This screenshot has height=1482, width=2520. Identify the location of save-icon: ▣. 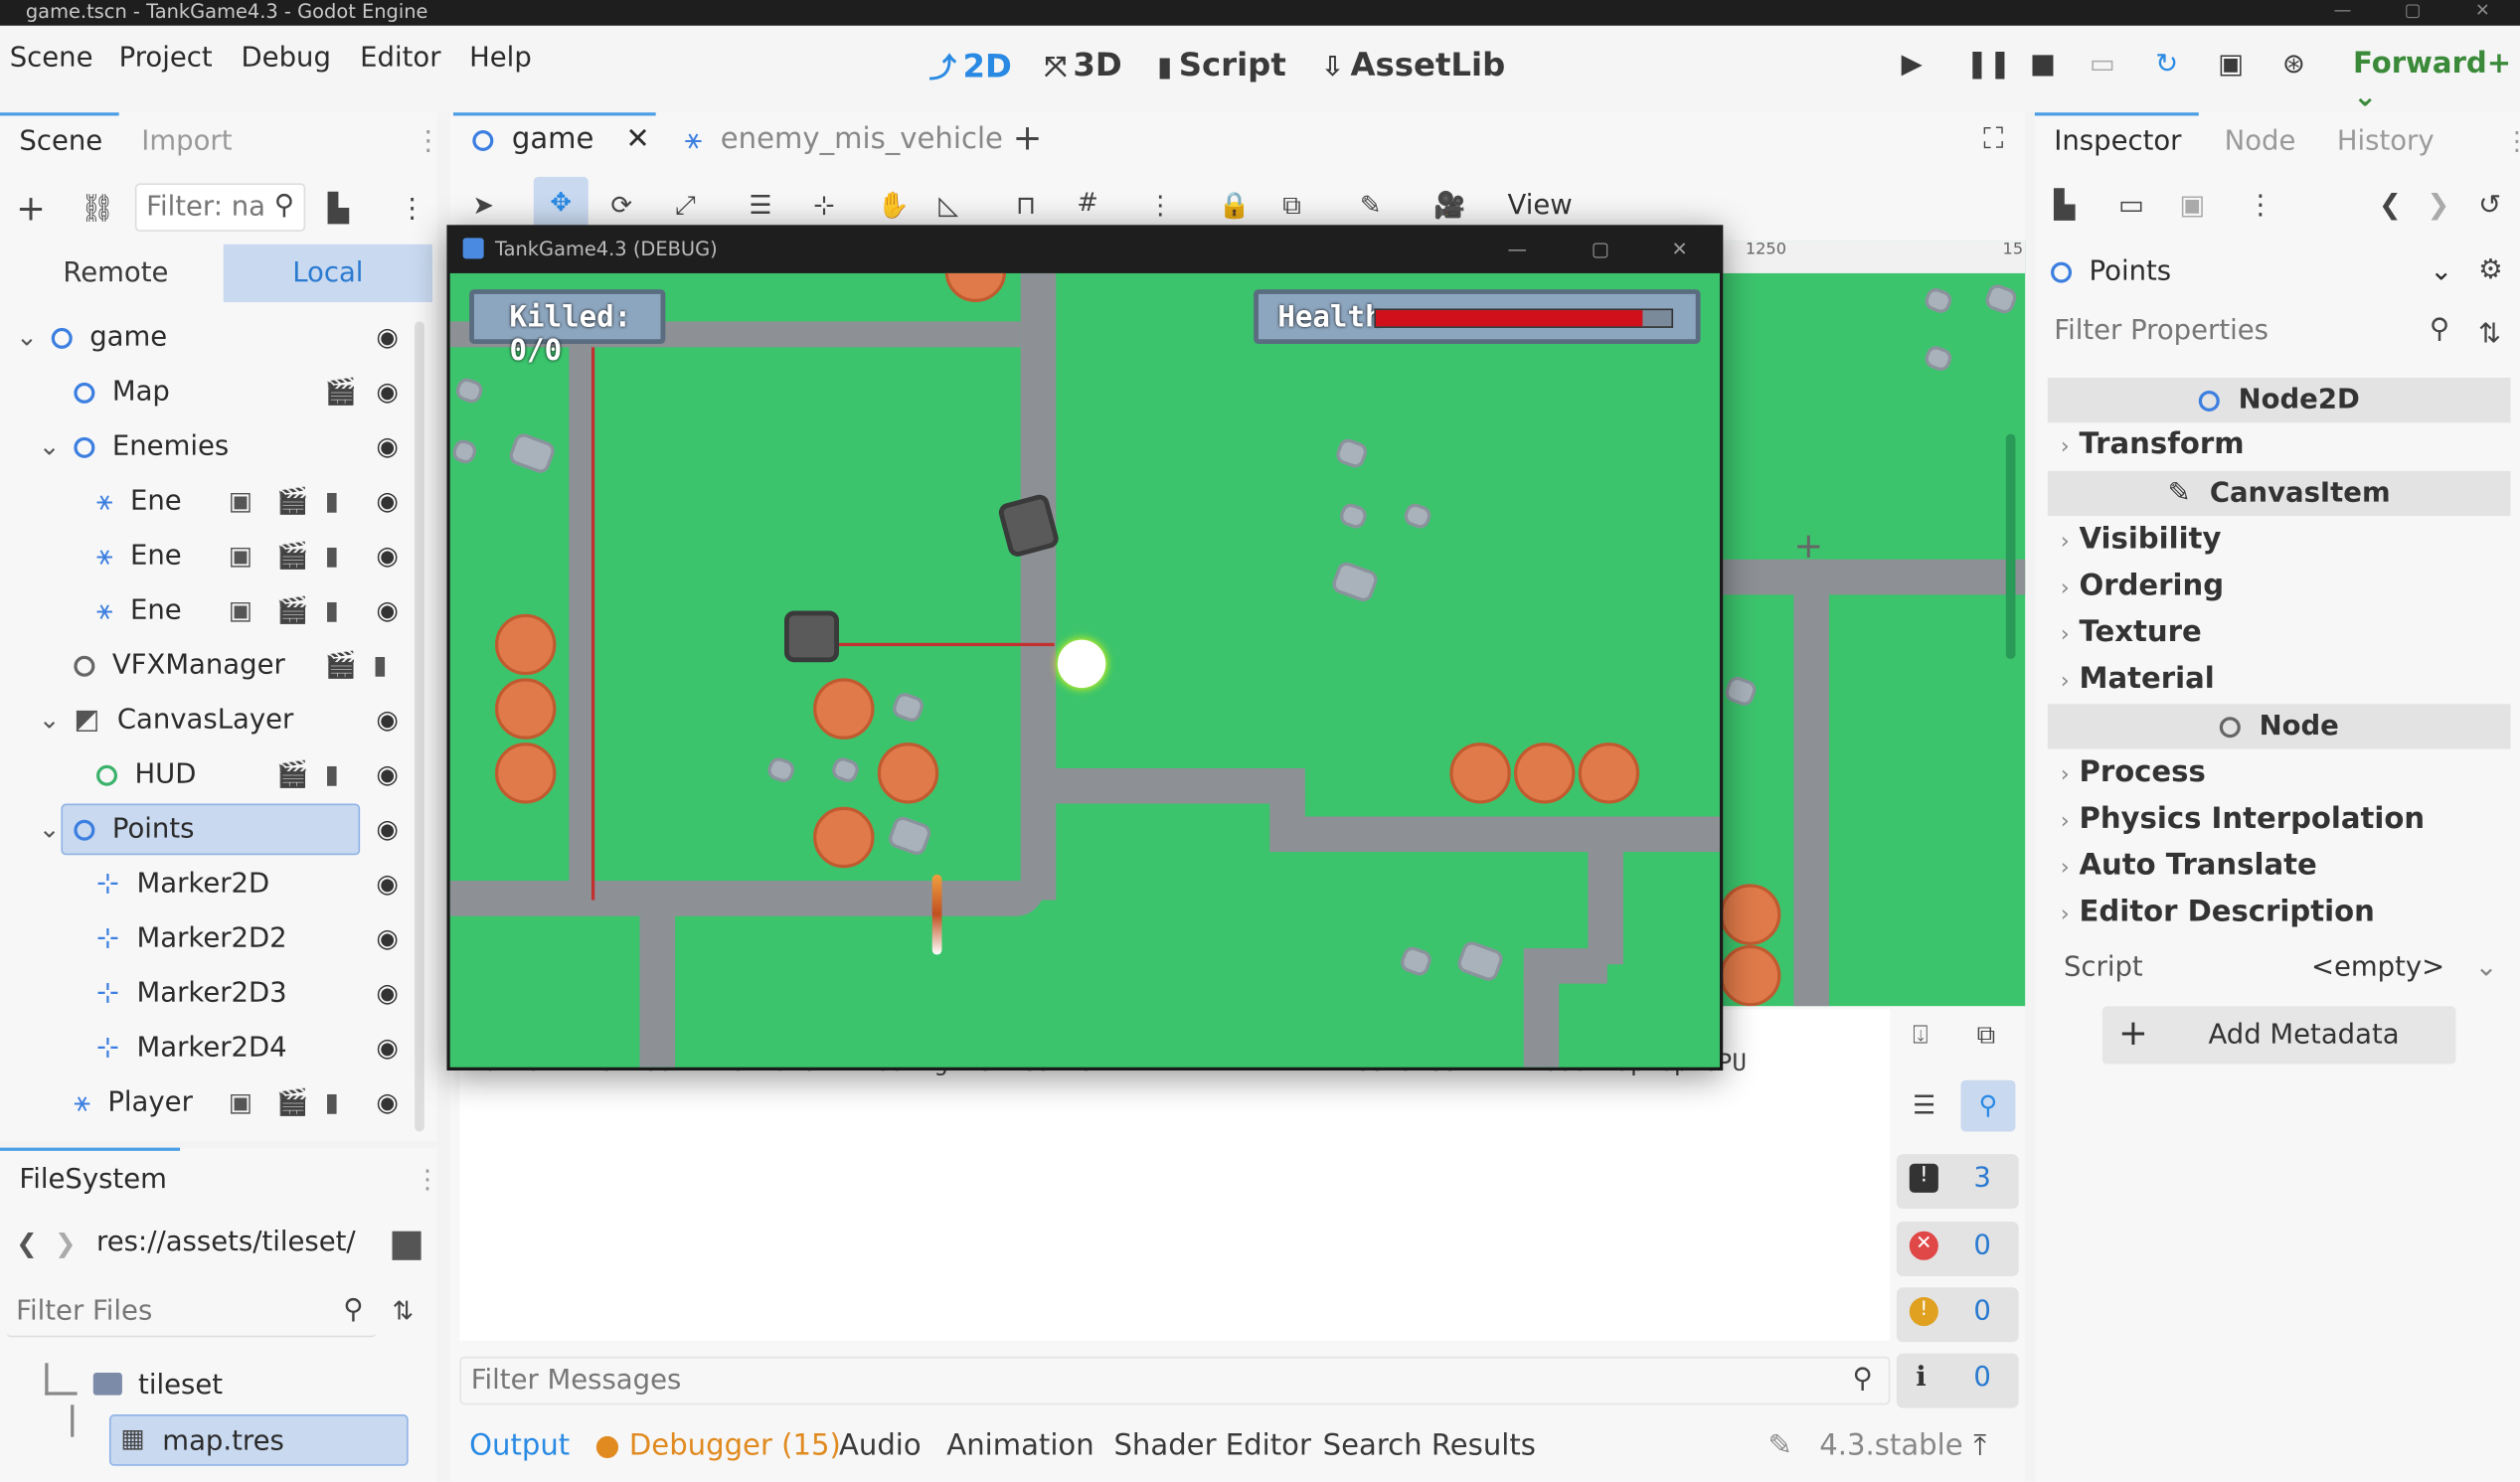
(2192, 206).